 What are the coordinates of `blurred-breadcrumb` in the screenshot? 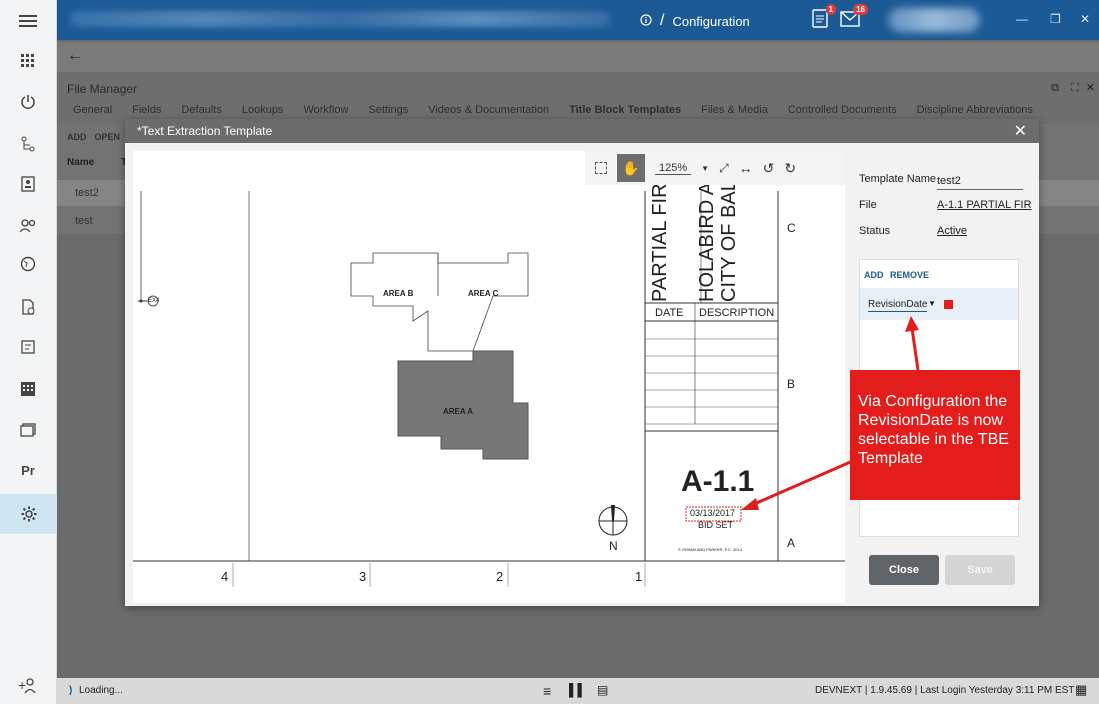 It's located at (340, 19).